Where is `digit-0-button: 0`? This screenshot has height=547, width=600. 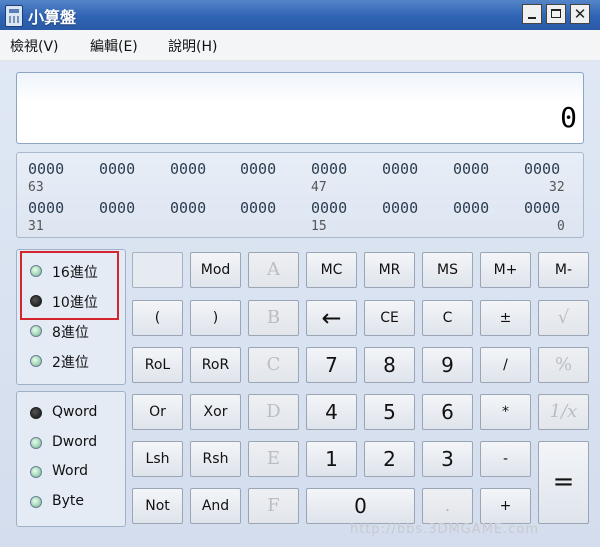 digit-0-button: 0 is located at coordinates (360, 506).